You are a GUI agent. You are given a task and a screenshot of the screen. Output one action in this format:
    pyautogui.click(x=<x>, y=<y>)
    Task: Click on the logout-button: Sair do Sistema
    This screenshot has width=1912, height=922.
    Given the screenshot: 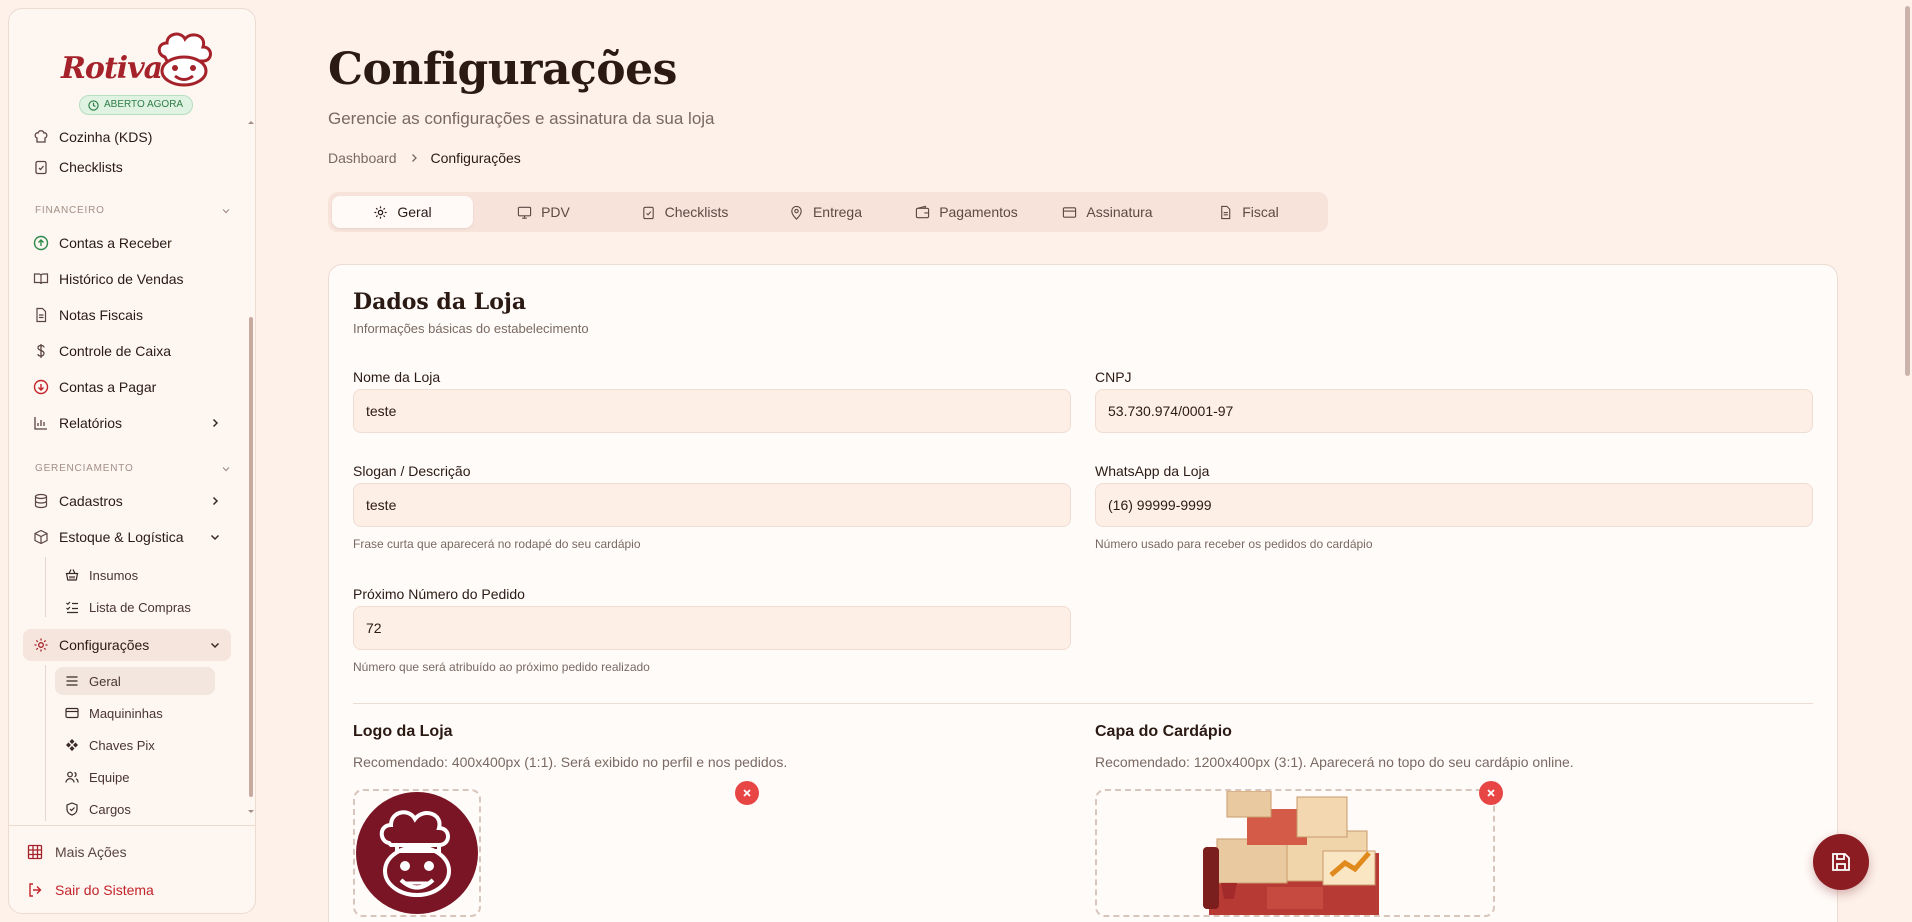 What is the action you would take?
    pyautogui.click(x=90, y=890)
    